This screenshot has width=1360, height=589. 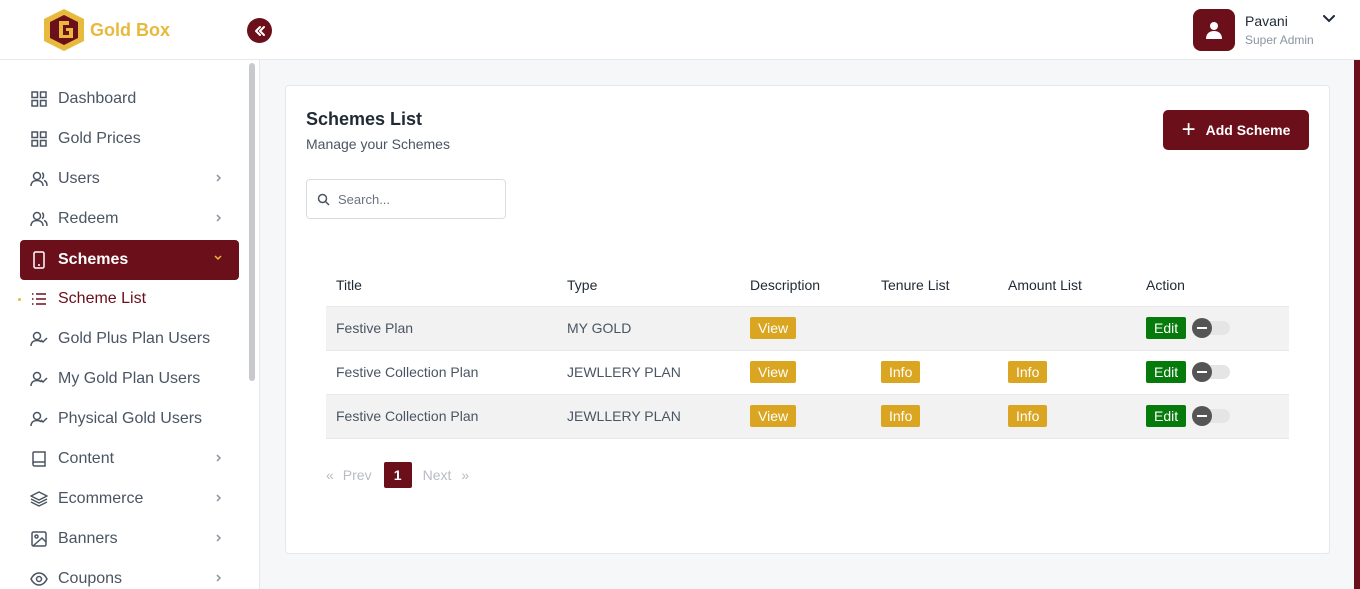 I want to click on gold-box-logo, so click(x=64, y=30).